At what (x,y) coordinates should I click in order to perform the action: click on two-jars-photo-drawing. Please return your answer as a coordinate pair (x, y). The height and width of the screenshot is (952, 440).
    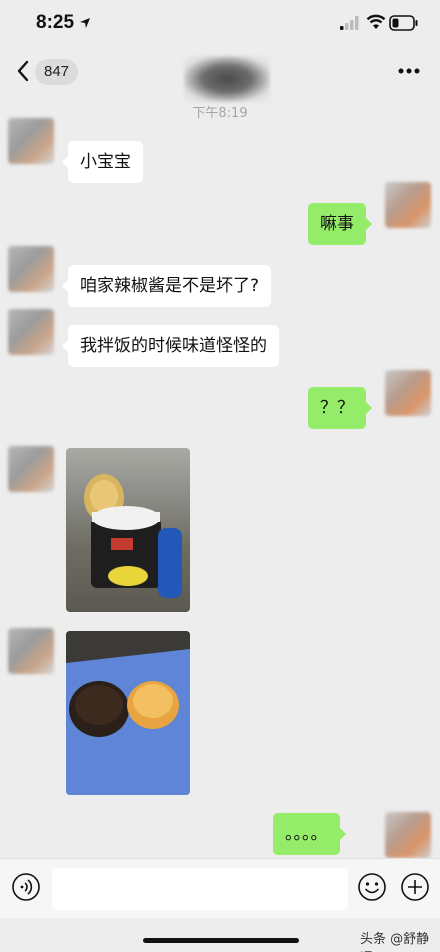
    Looking at the image, I should click on (128, 713).